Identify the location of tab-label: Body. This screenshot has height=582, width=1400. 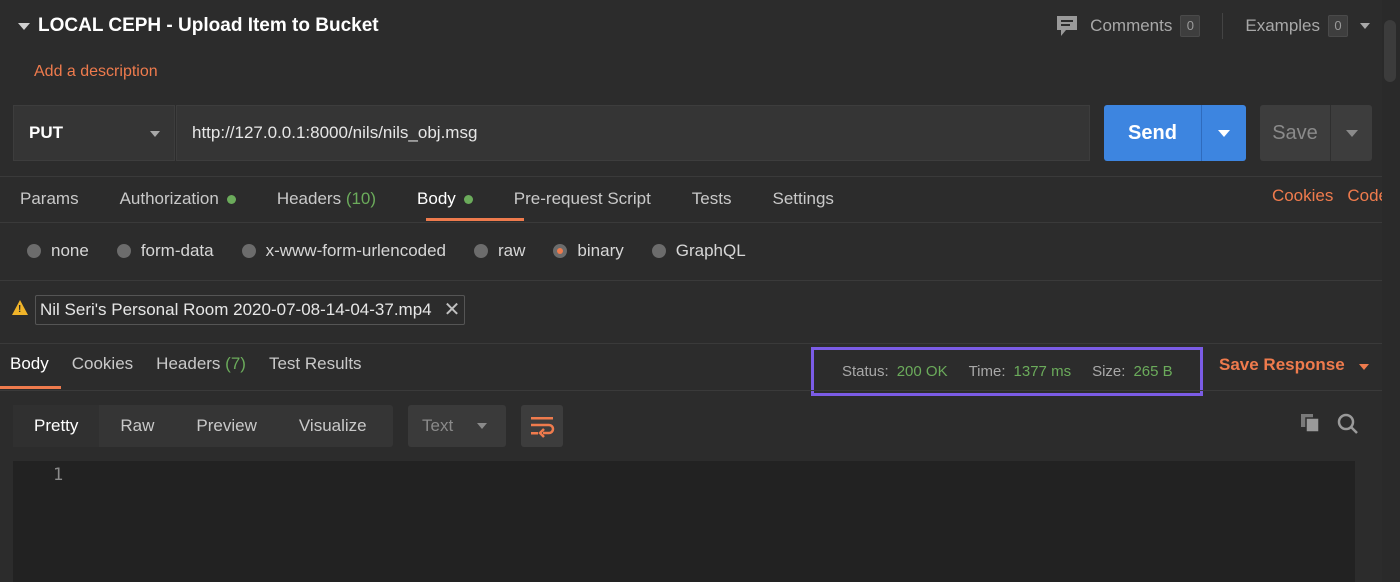
(436, 198).